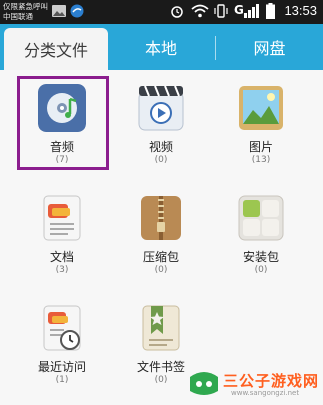 Image resolution: width=323 pixels, height=405 pixels. Describe the element at coordinates (62, 270) in the screenshot. I see `category-count: (3)` at that location.